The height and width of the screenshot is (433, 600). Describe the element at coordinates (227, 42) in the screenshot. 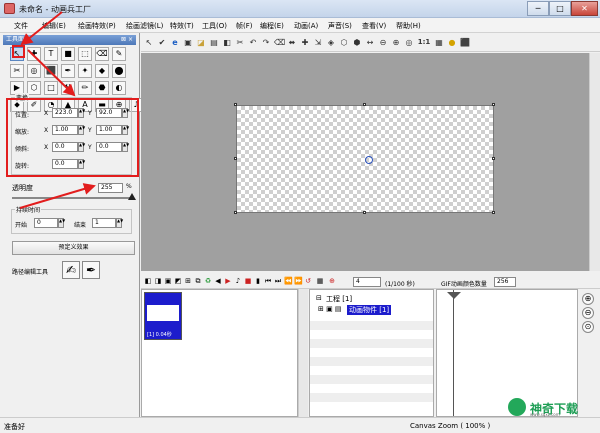

I see `copy-icon: ◧` at that location.